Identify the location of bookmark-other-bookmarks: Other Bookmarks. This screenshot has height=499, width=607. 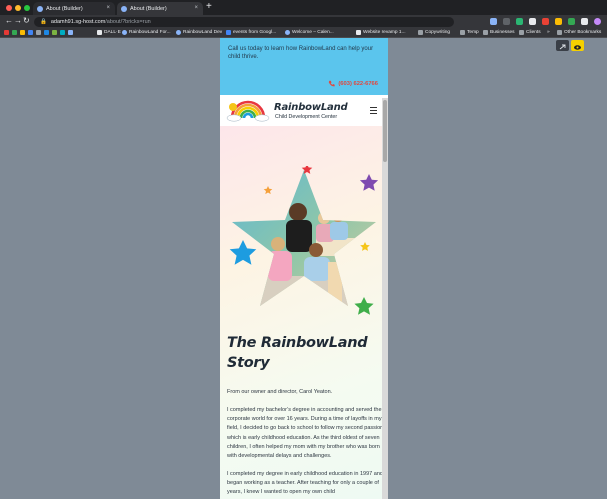
(579, 32).